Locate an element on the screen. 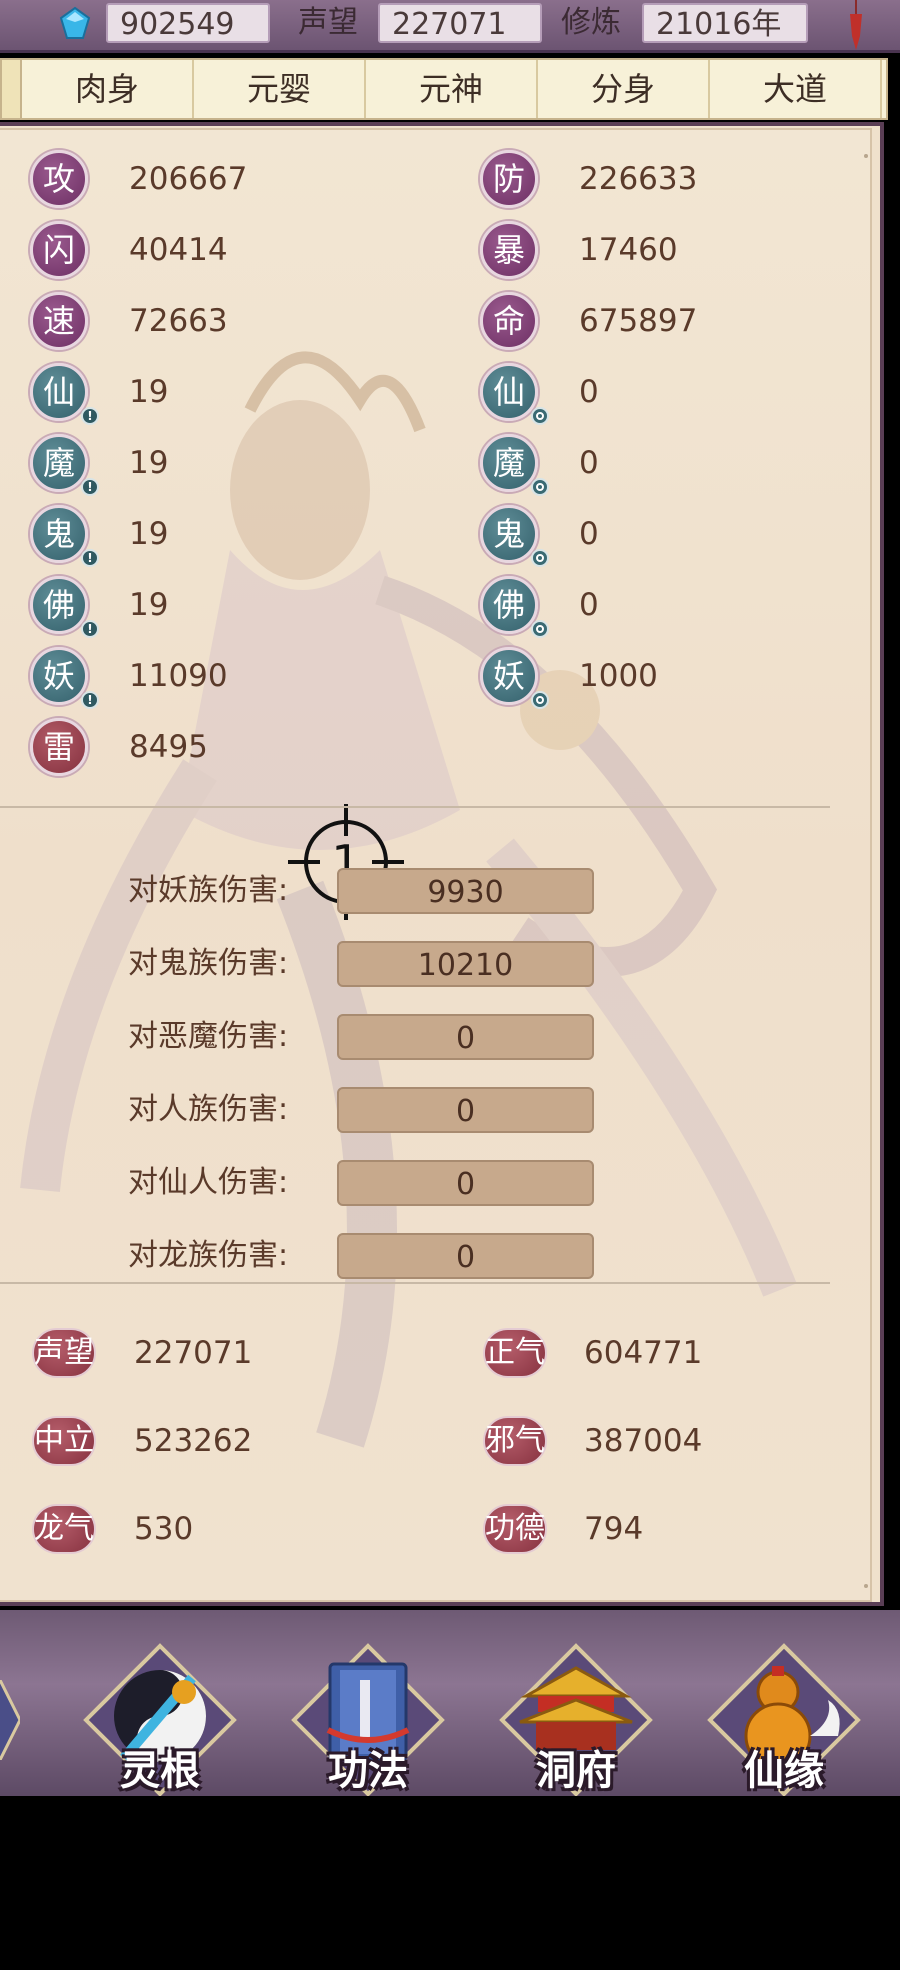 This screenshot has width=900, height=1970. letterbox-area is located at coordinates (450, 1883).